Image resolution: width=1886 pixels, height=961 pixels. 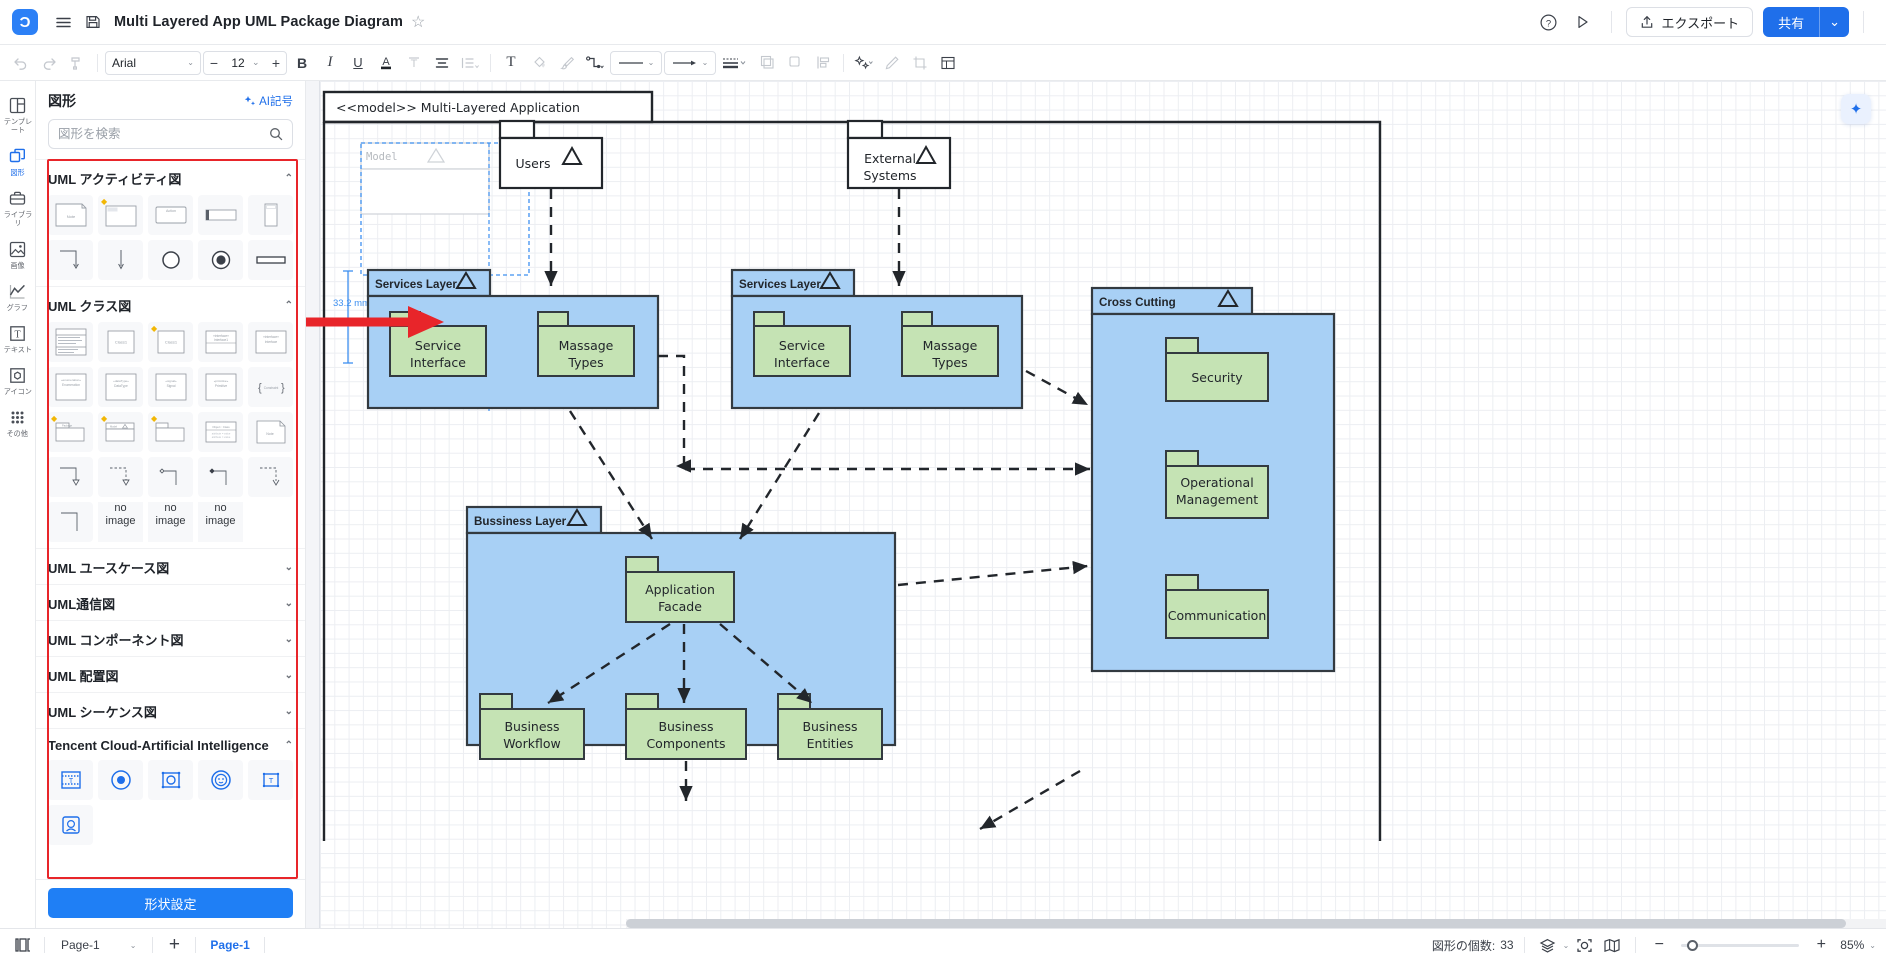 I want to click on strikethrough-button: T, so click(x=414, y=63).